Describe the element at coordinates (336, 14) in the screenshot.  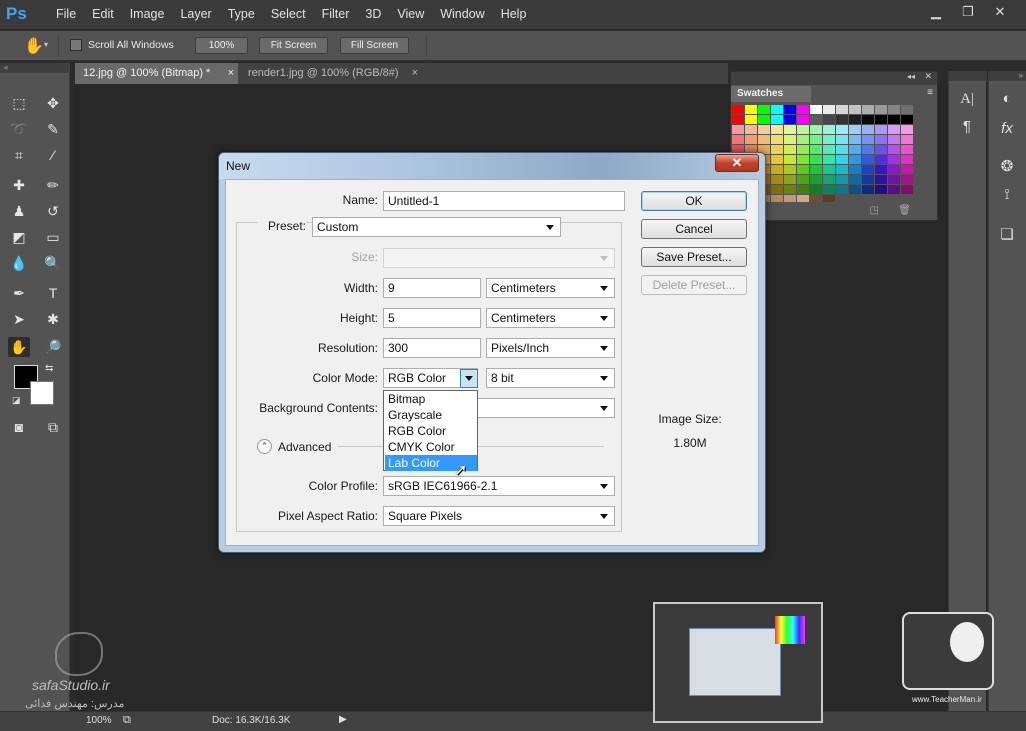
I see `menu-filter: Filter` at that location.